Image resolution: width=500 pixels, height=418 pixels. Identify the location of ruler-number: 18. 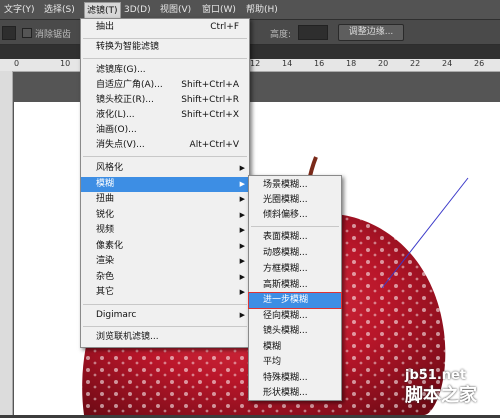
(351, 63).